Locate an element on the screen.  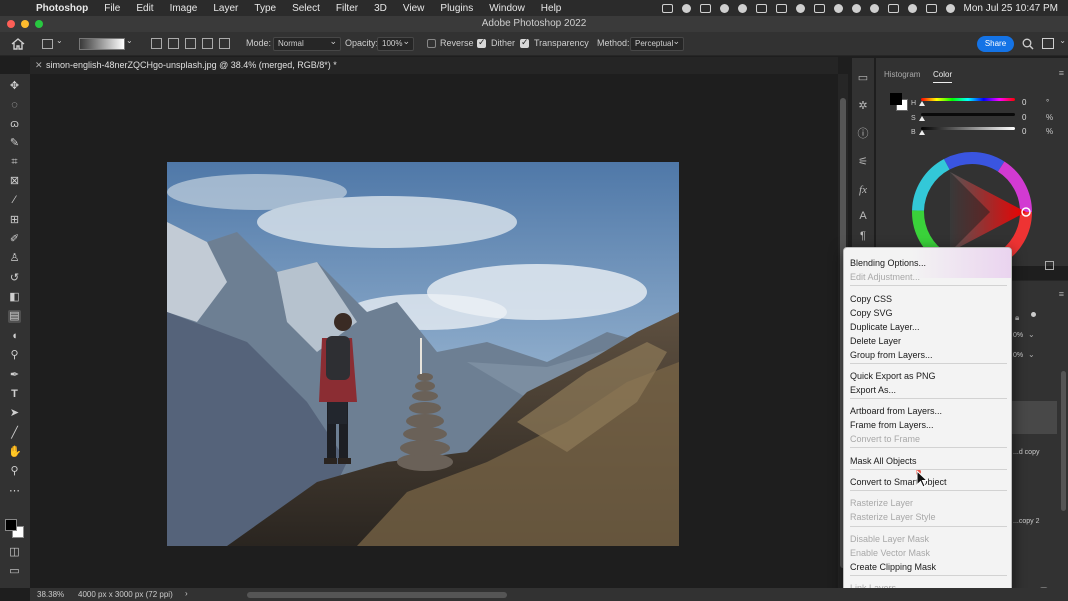
menu-plugins: Plugins is located at coordinates (456, 8).